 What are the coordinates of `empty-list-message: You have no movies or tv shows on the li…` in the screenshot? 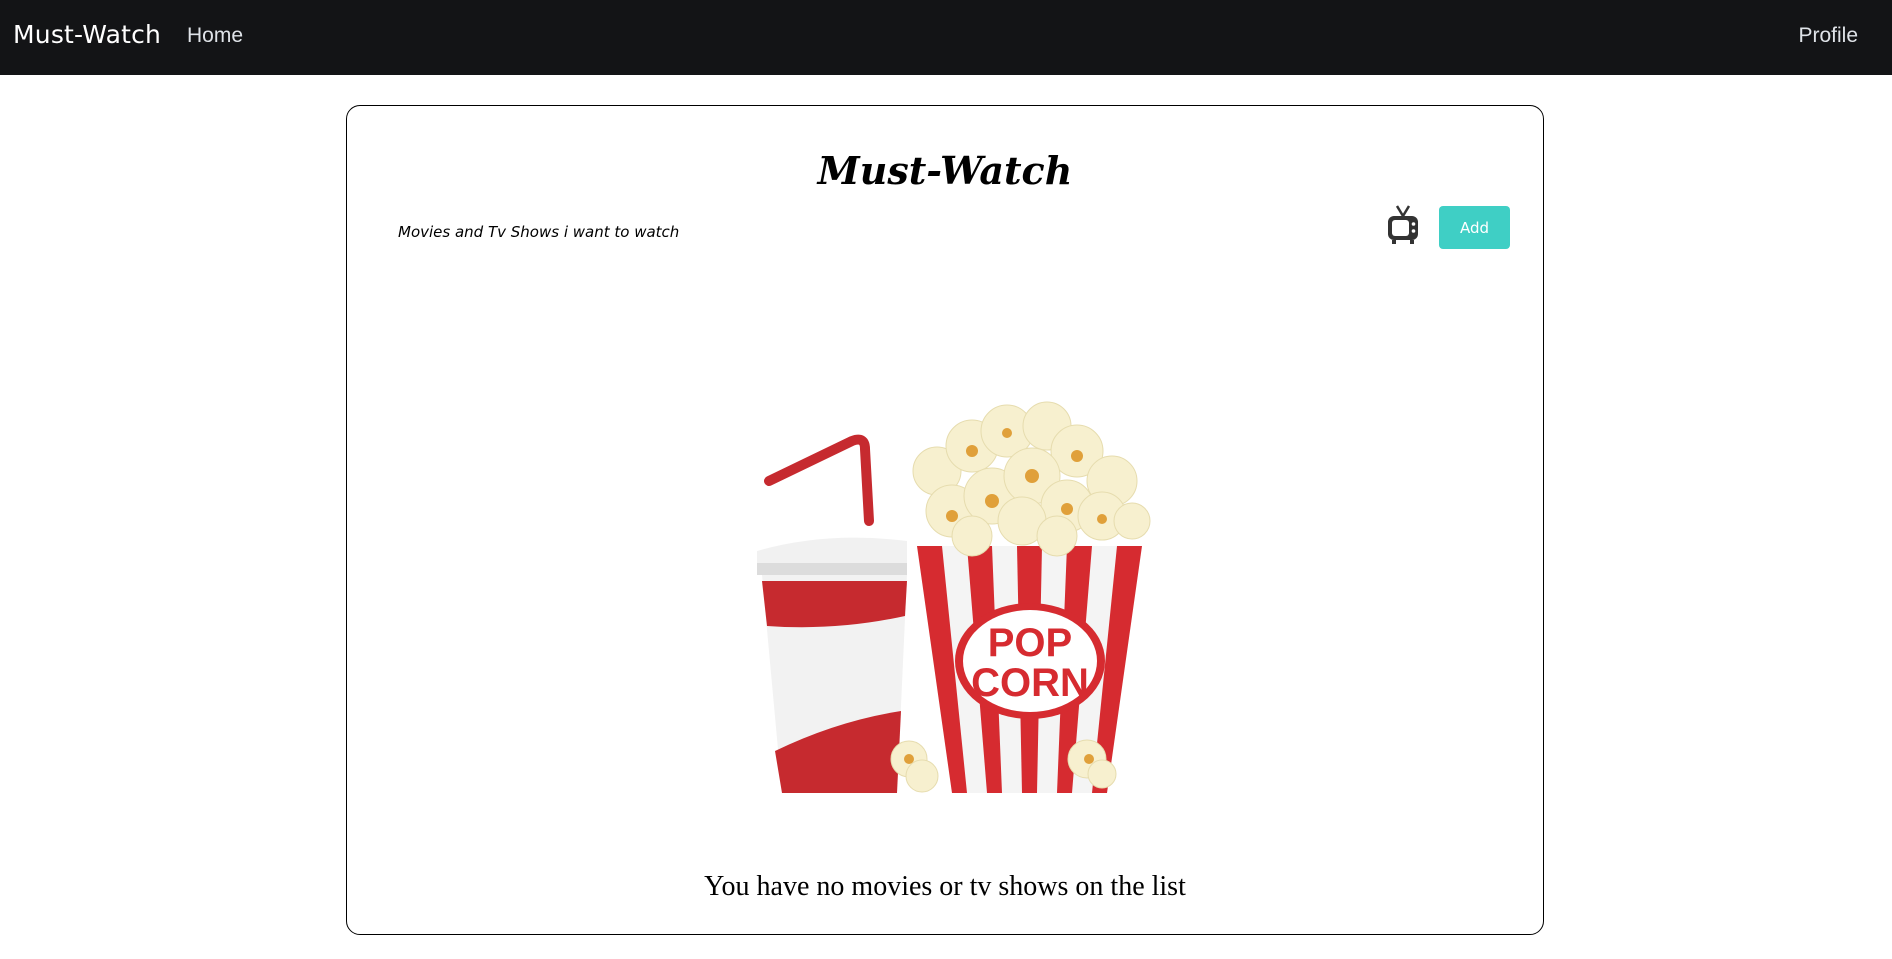 It's located at (945, 886).